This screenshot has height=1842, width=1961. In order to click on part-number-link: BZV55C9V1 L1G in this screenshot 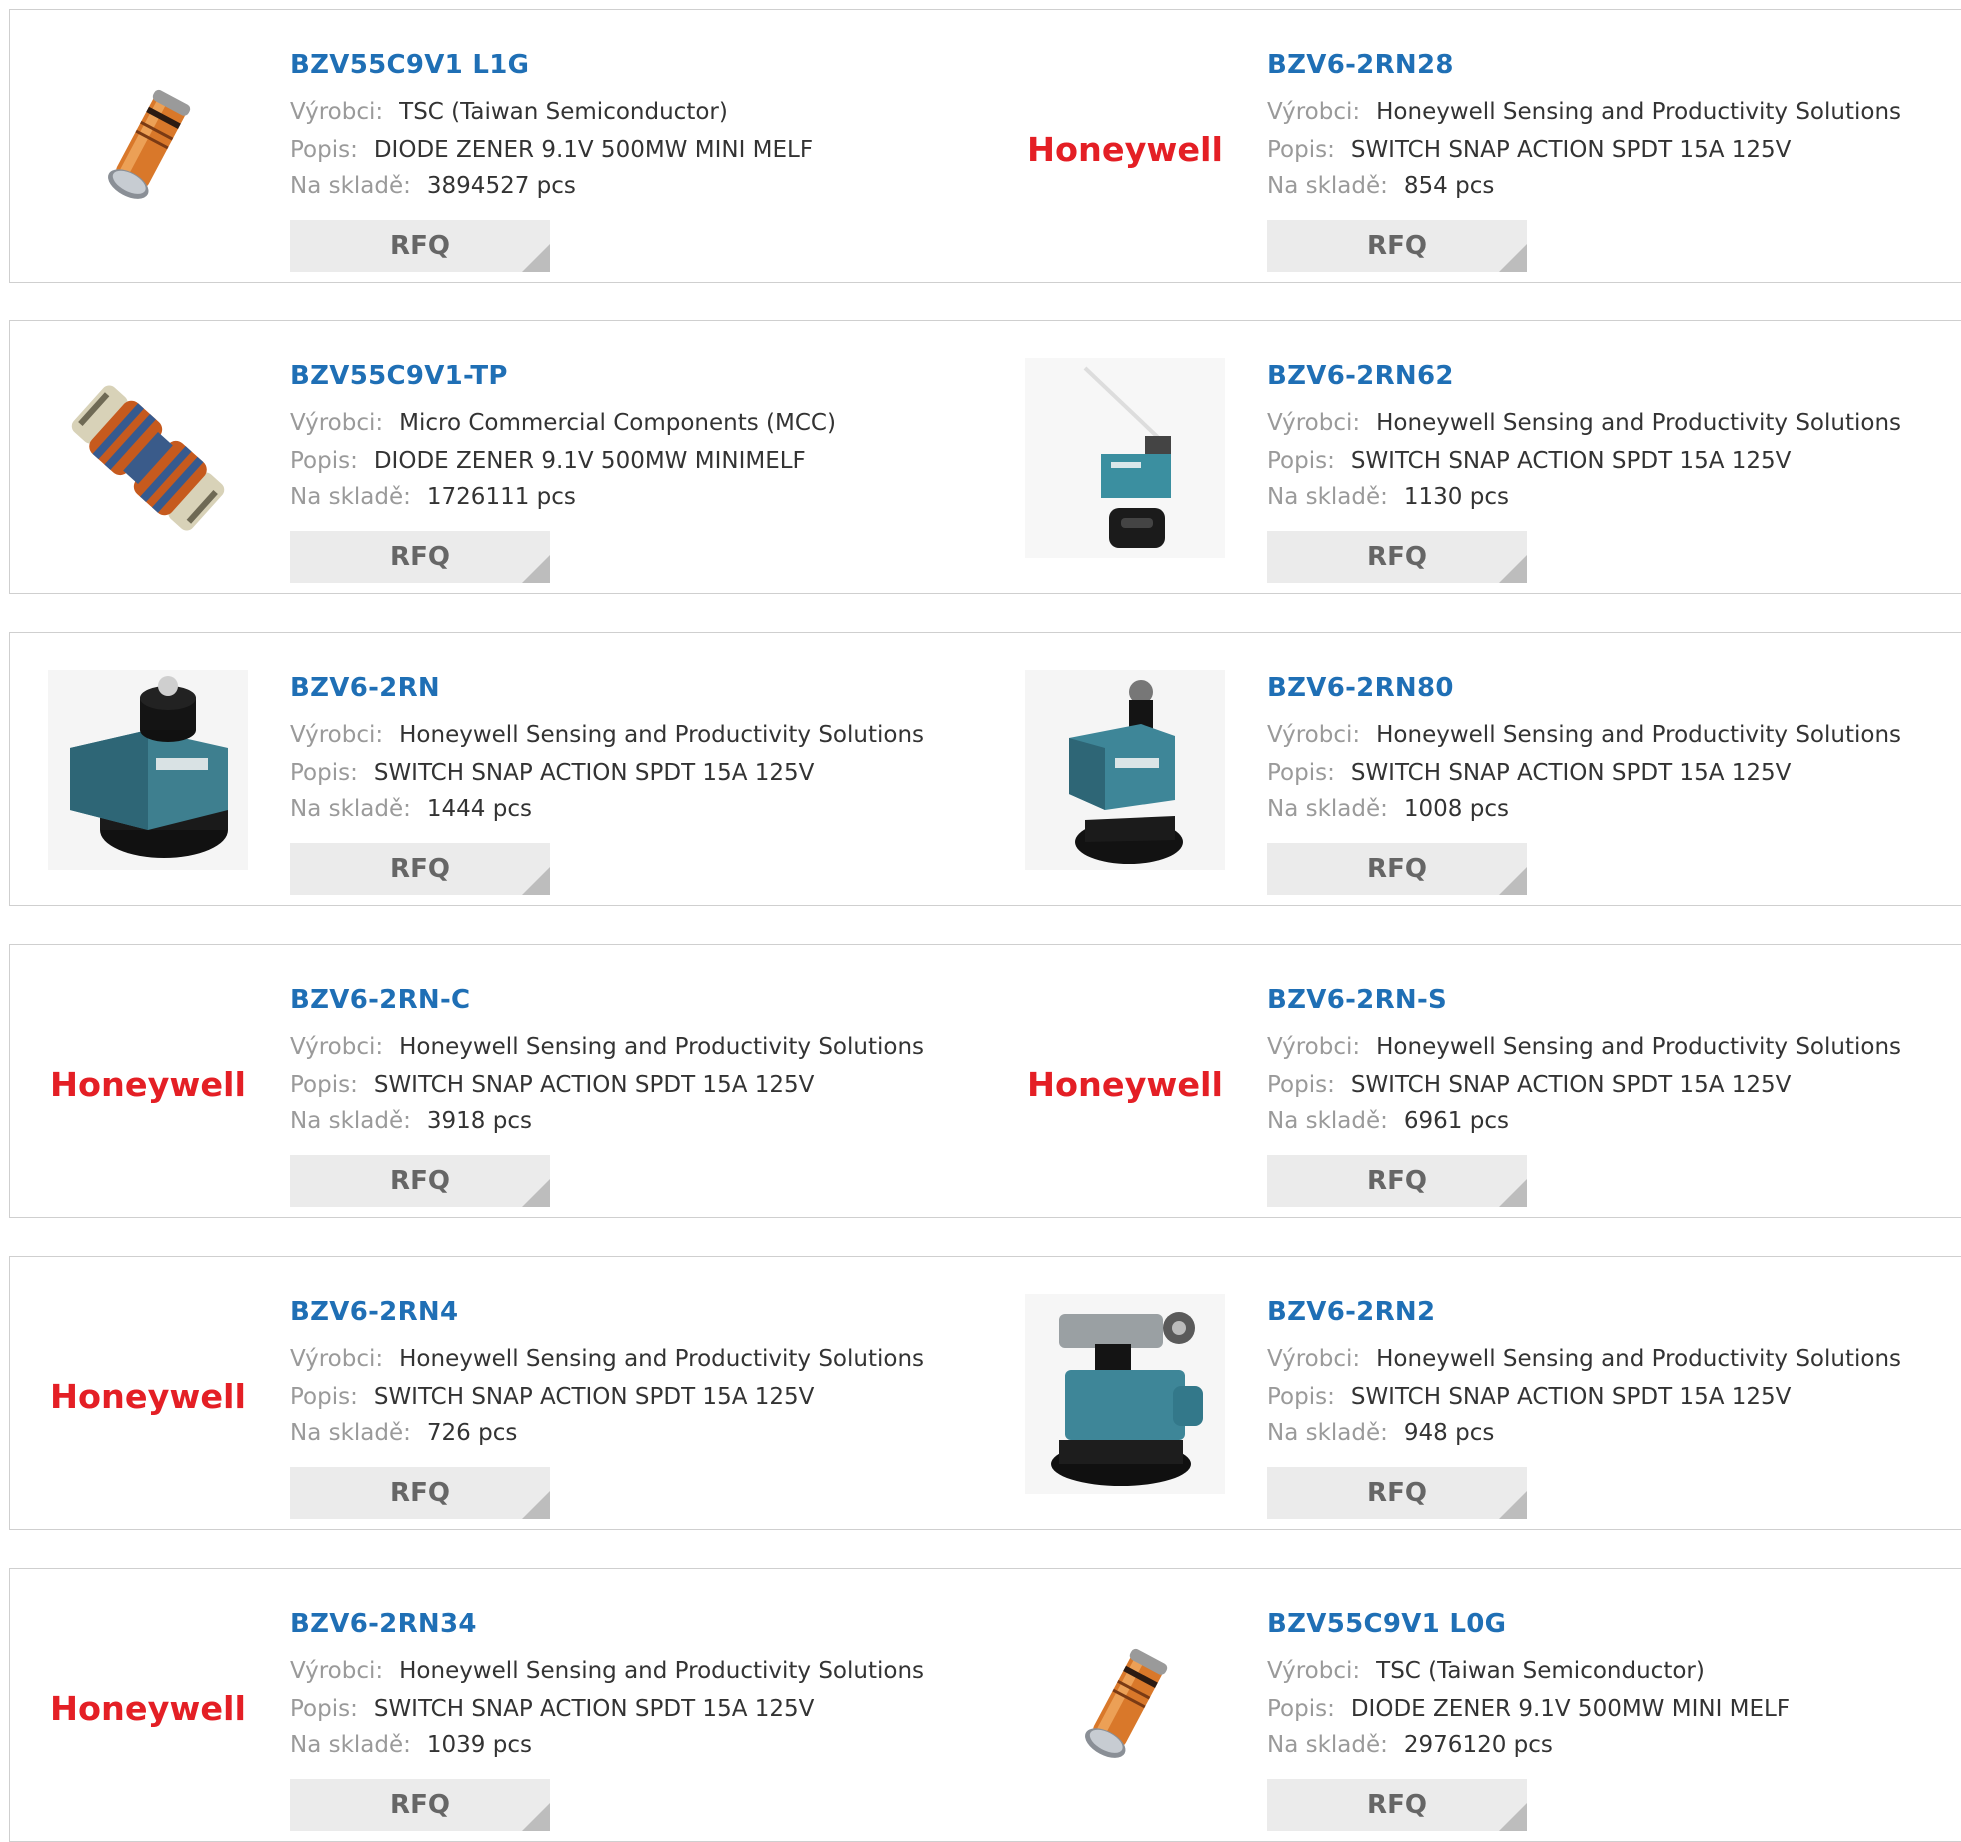, I will do `click(409, 65)`.